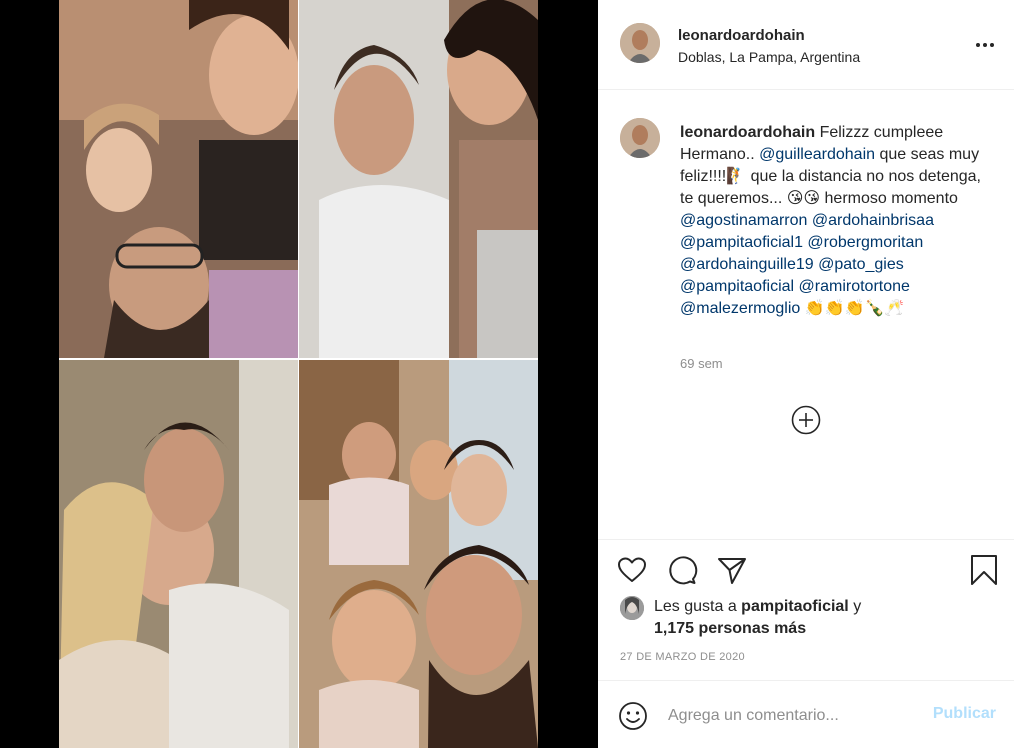 This screenshot has height=748, width=1014. What do you see at coordinates (747, 264) in the screenshot?
I see `mention-link: @ardohainguille19` at bounding box center [747, 264].